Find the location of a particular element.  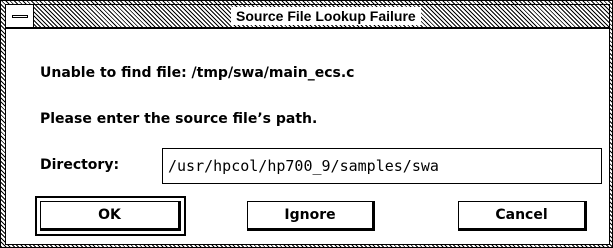

title-bar: Source File Lookup Failure is located at coordinates (307, 16).